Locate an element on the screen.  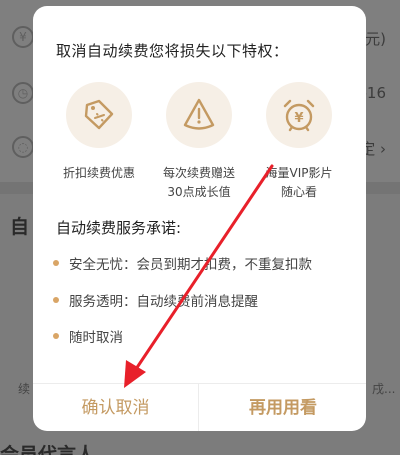
growth-bell-icon is located at coordinates (199, 115).